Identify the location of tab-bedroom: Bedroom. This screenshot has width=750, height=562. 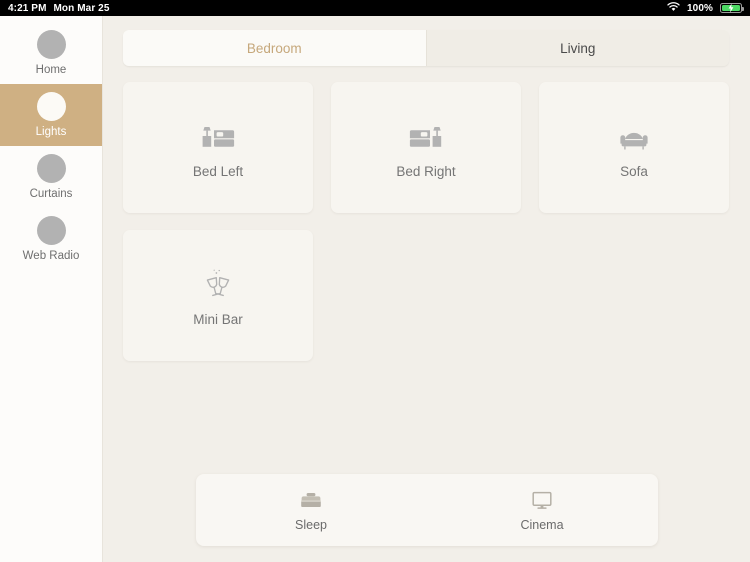
(274, 48).